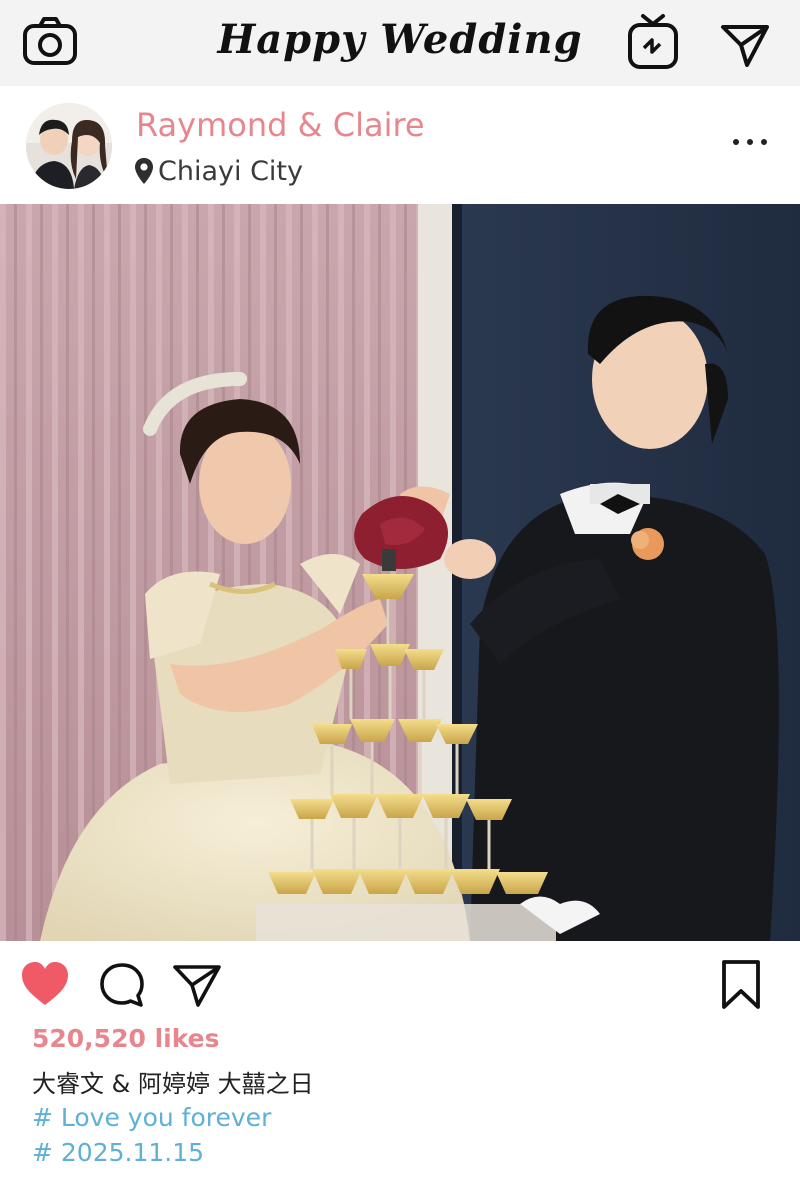  Describe the element at coordinates (197, 985) in the screenshot. I see `share-icon` at that location.